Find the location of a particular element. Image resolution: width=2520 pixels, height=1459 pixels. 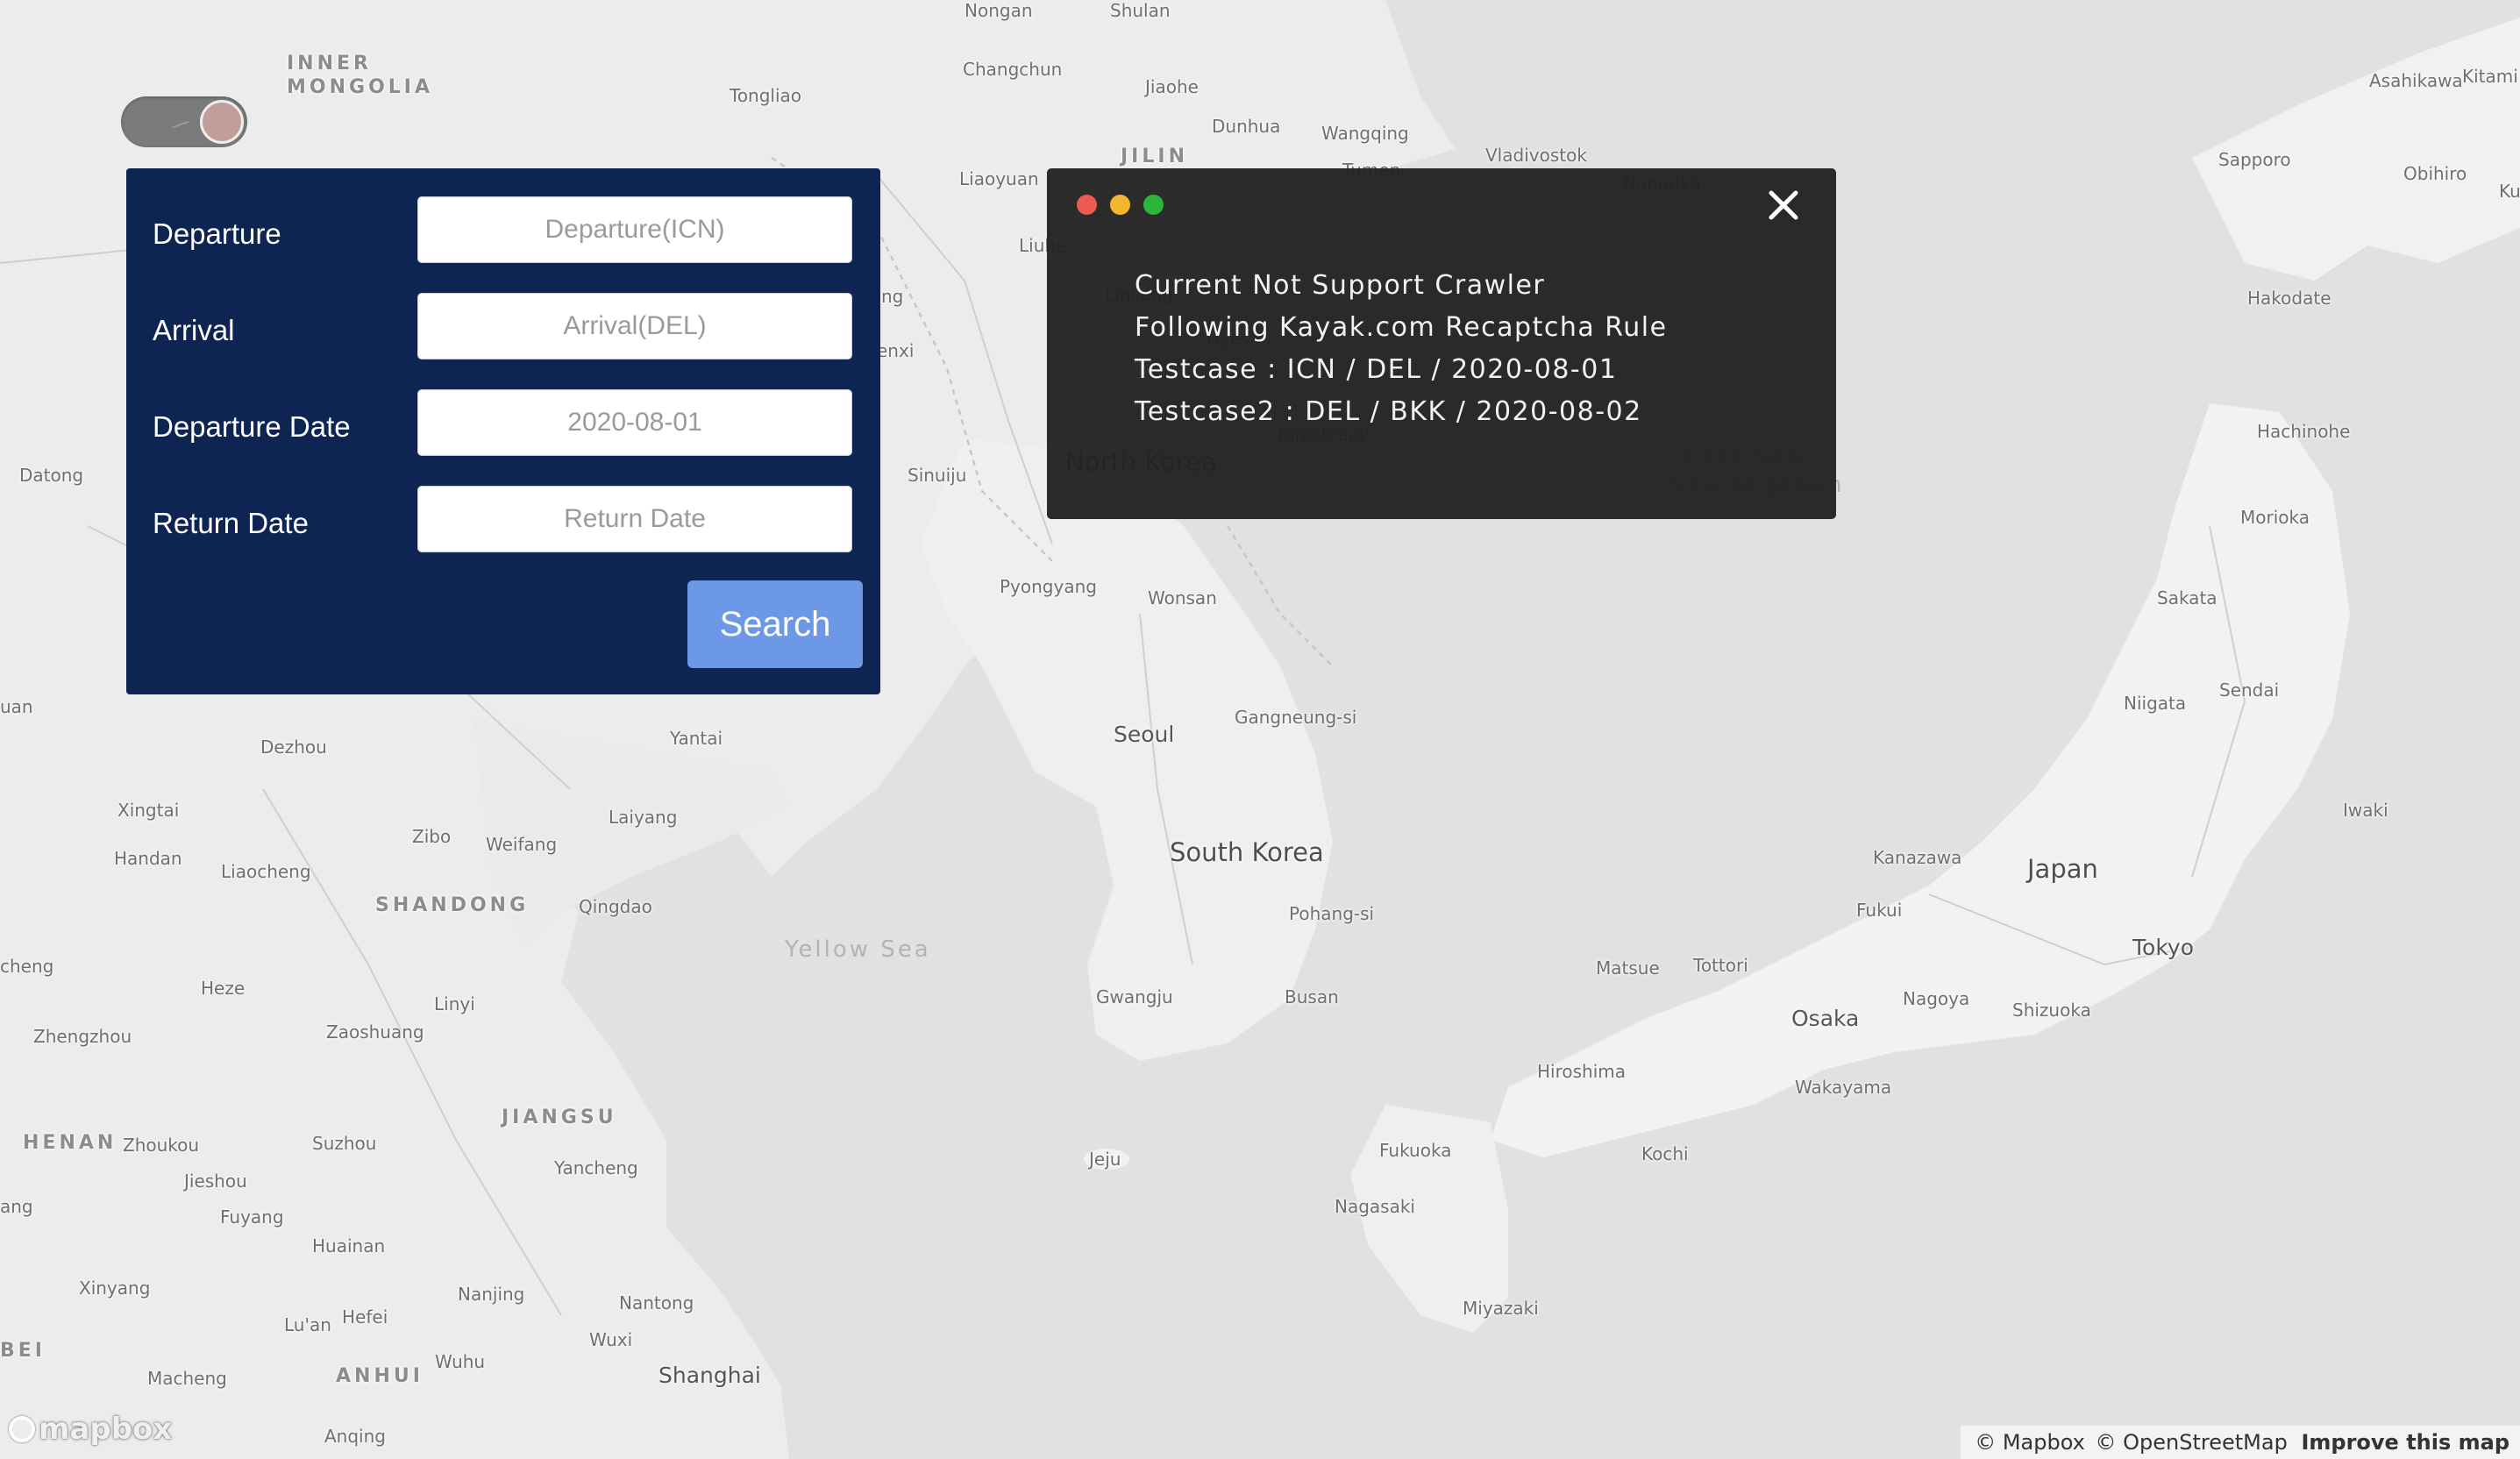

map-place-label: Pohang-si is located at coordinates (1332, 914).